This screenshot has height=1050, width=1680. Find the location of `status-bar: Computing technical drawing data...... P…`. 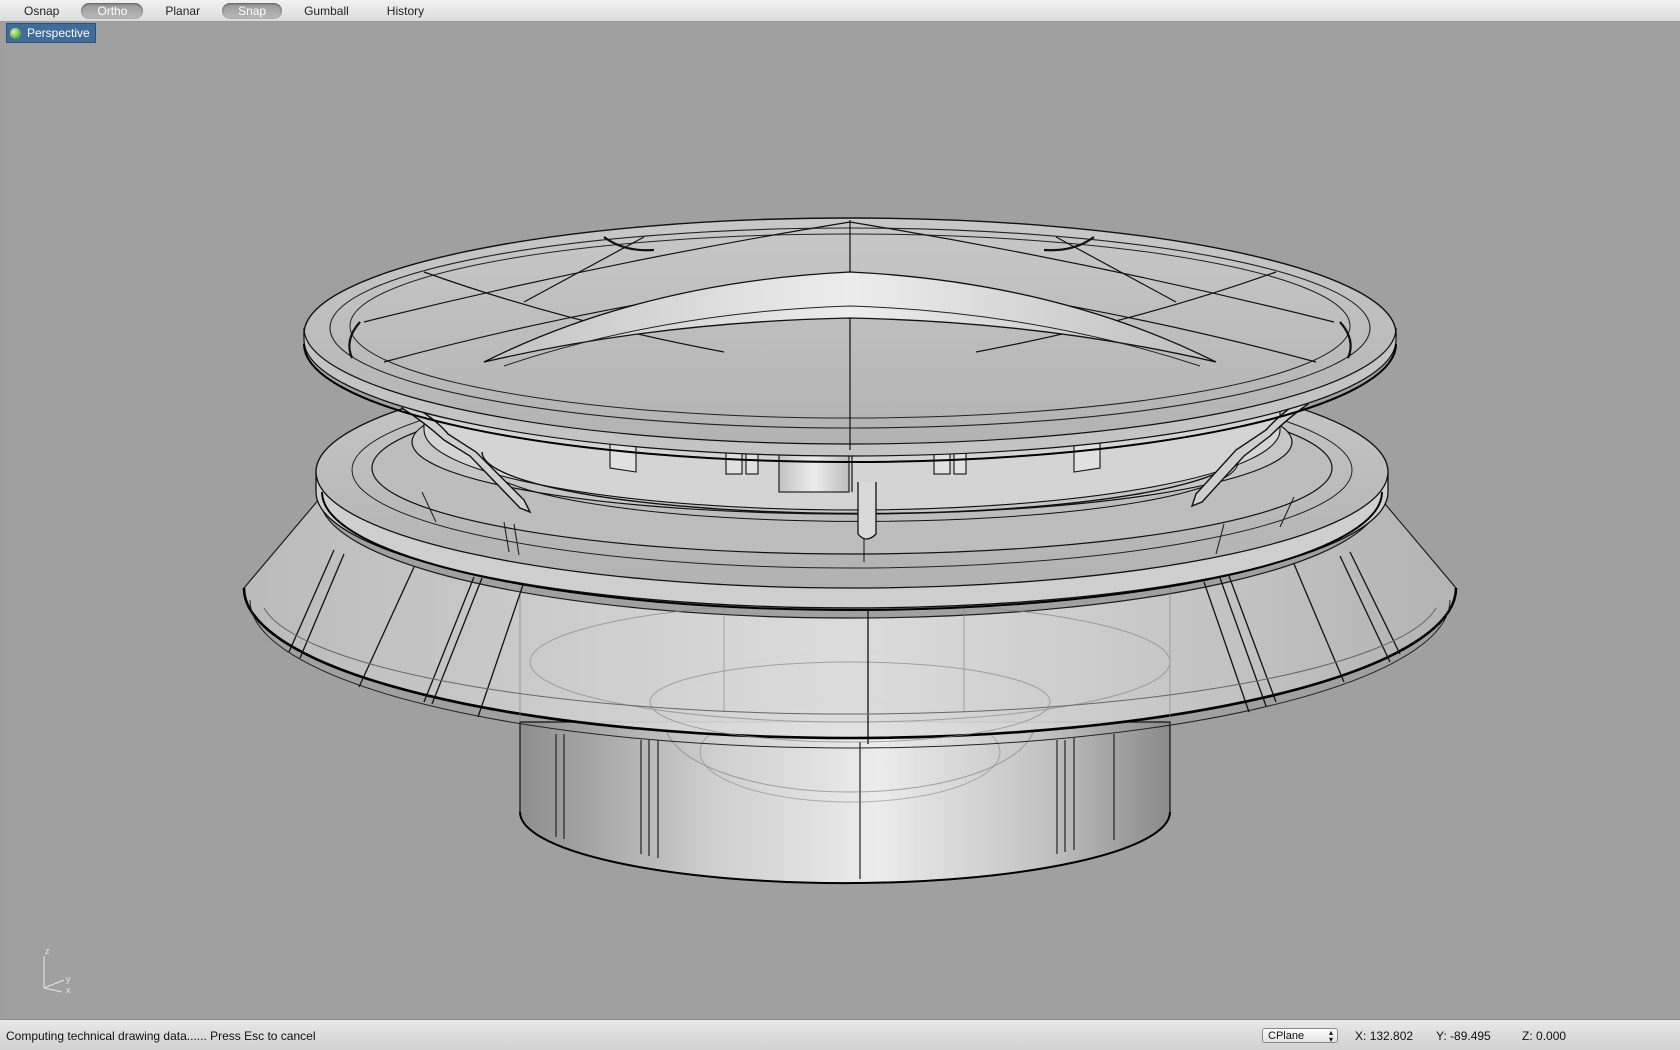

status-bar: Computing technical drawing data...... P… is located at coordinates (840, 1034).